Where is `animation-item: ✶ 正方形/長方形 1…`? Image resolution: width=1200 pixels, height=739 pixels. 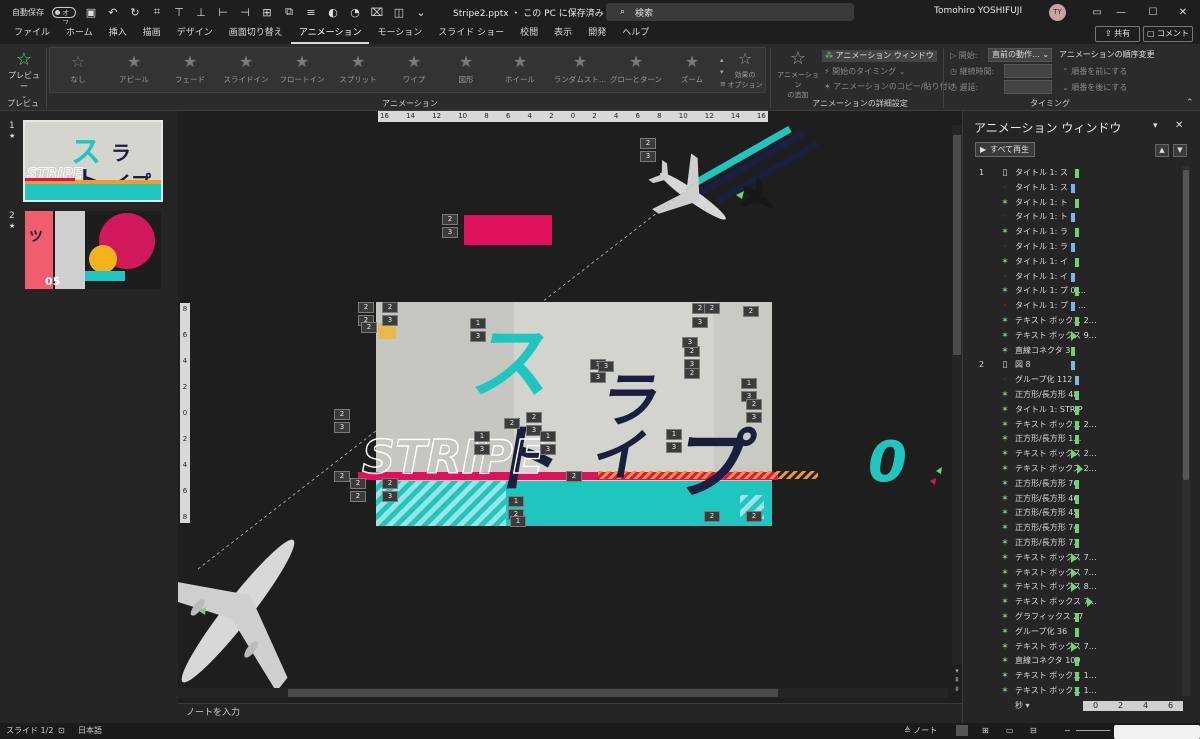 animation-item: ✶ 正方形/長方形 1… is located at coordinates (1078, 439).